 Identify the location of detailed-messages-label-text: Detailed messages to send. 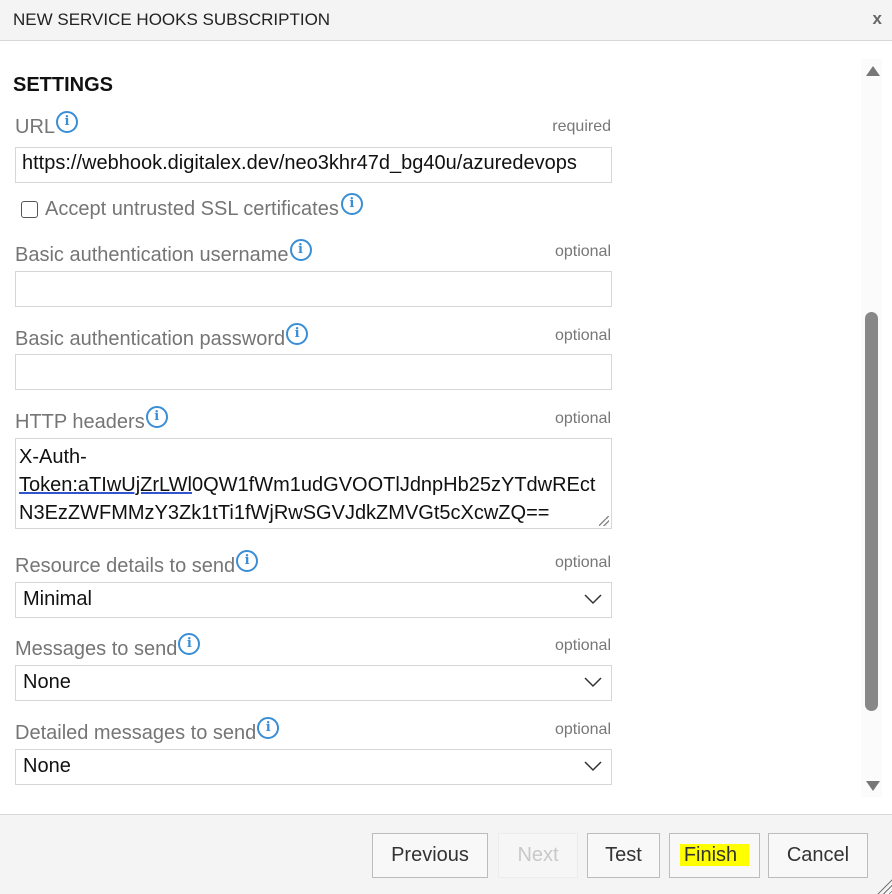
(136, 733).